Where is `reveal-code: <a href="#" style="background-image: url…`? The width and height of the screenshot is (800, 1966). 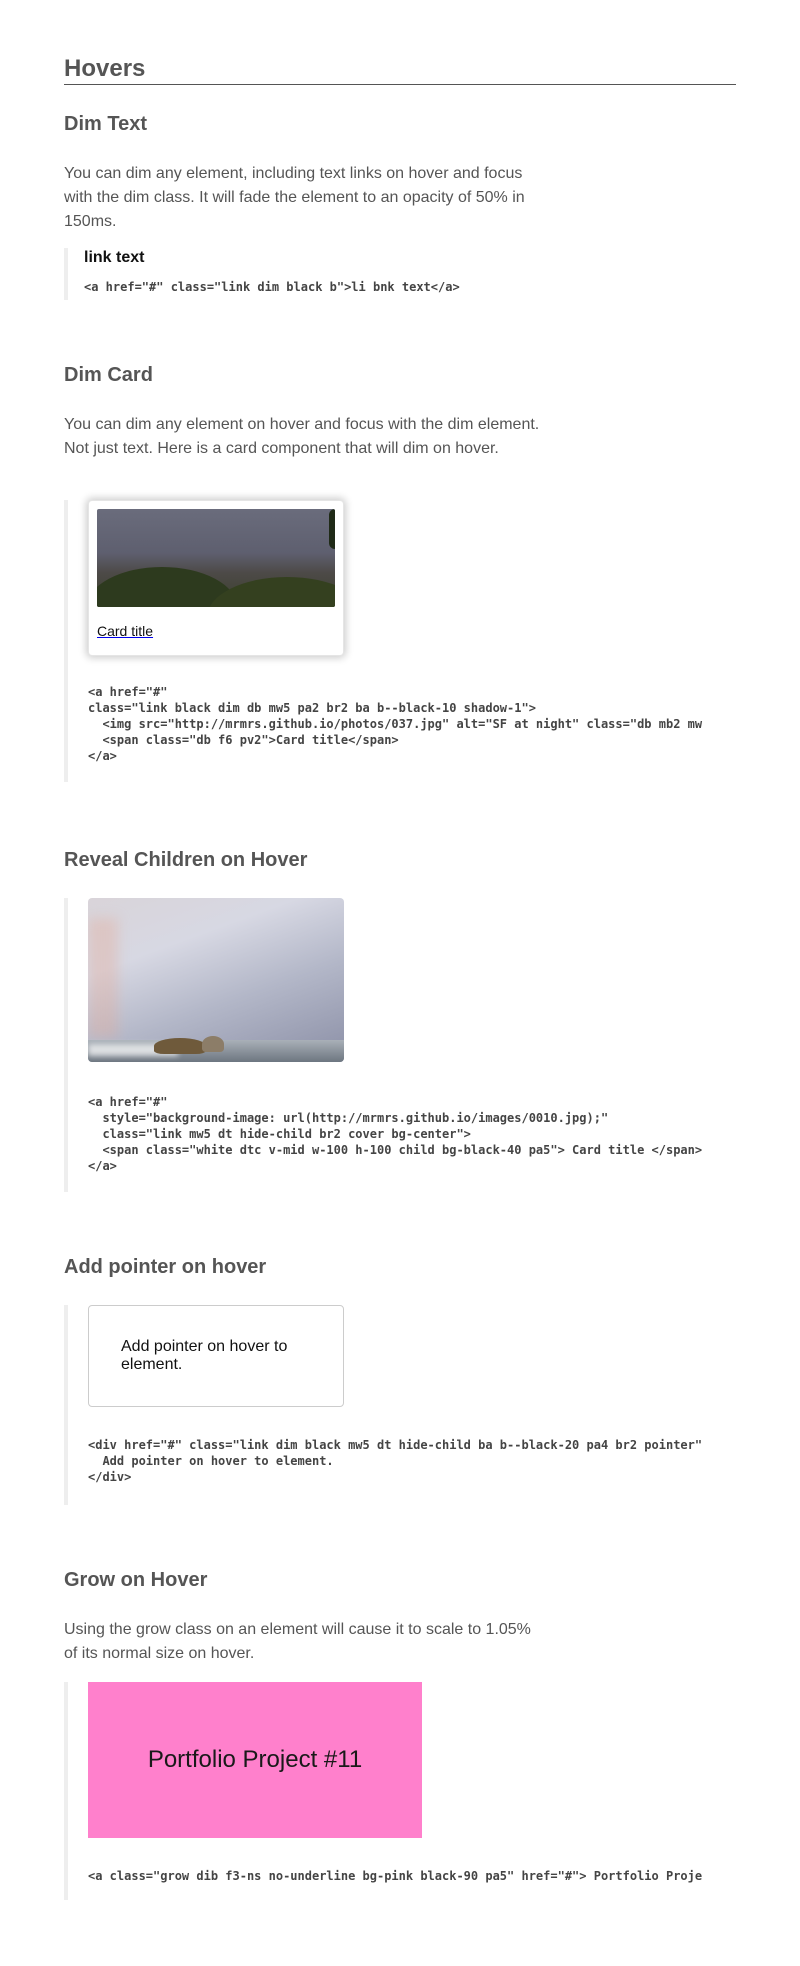 reveal-code: <a href="#" style="background-image: url… is located at coordinates (395, 1134).